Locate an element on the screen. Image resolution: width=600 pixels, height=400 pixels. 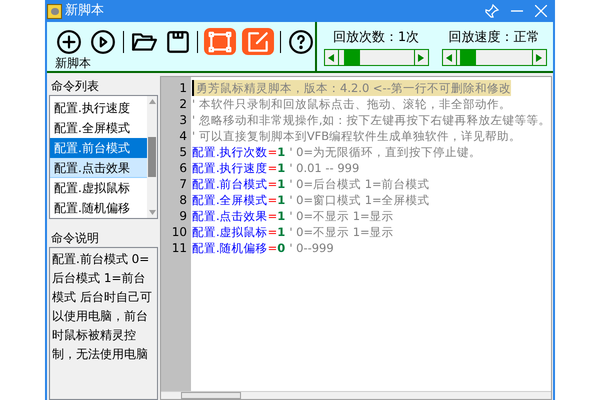
command-item: 配置.点击效果 is located at coordinates (98, 168).